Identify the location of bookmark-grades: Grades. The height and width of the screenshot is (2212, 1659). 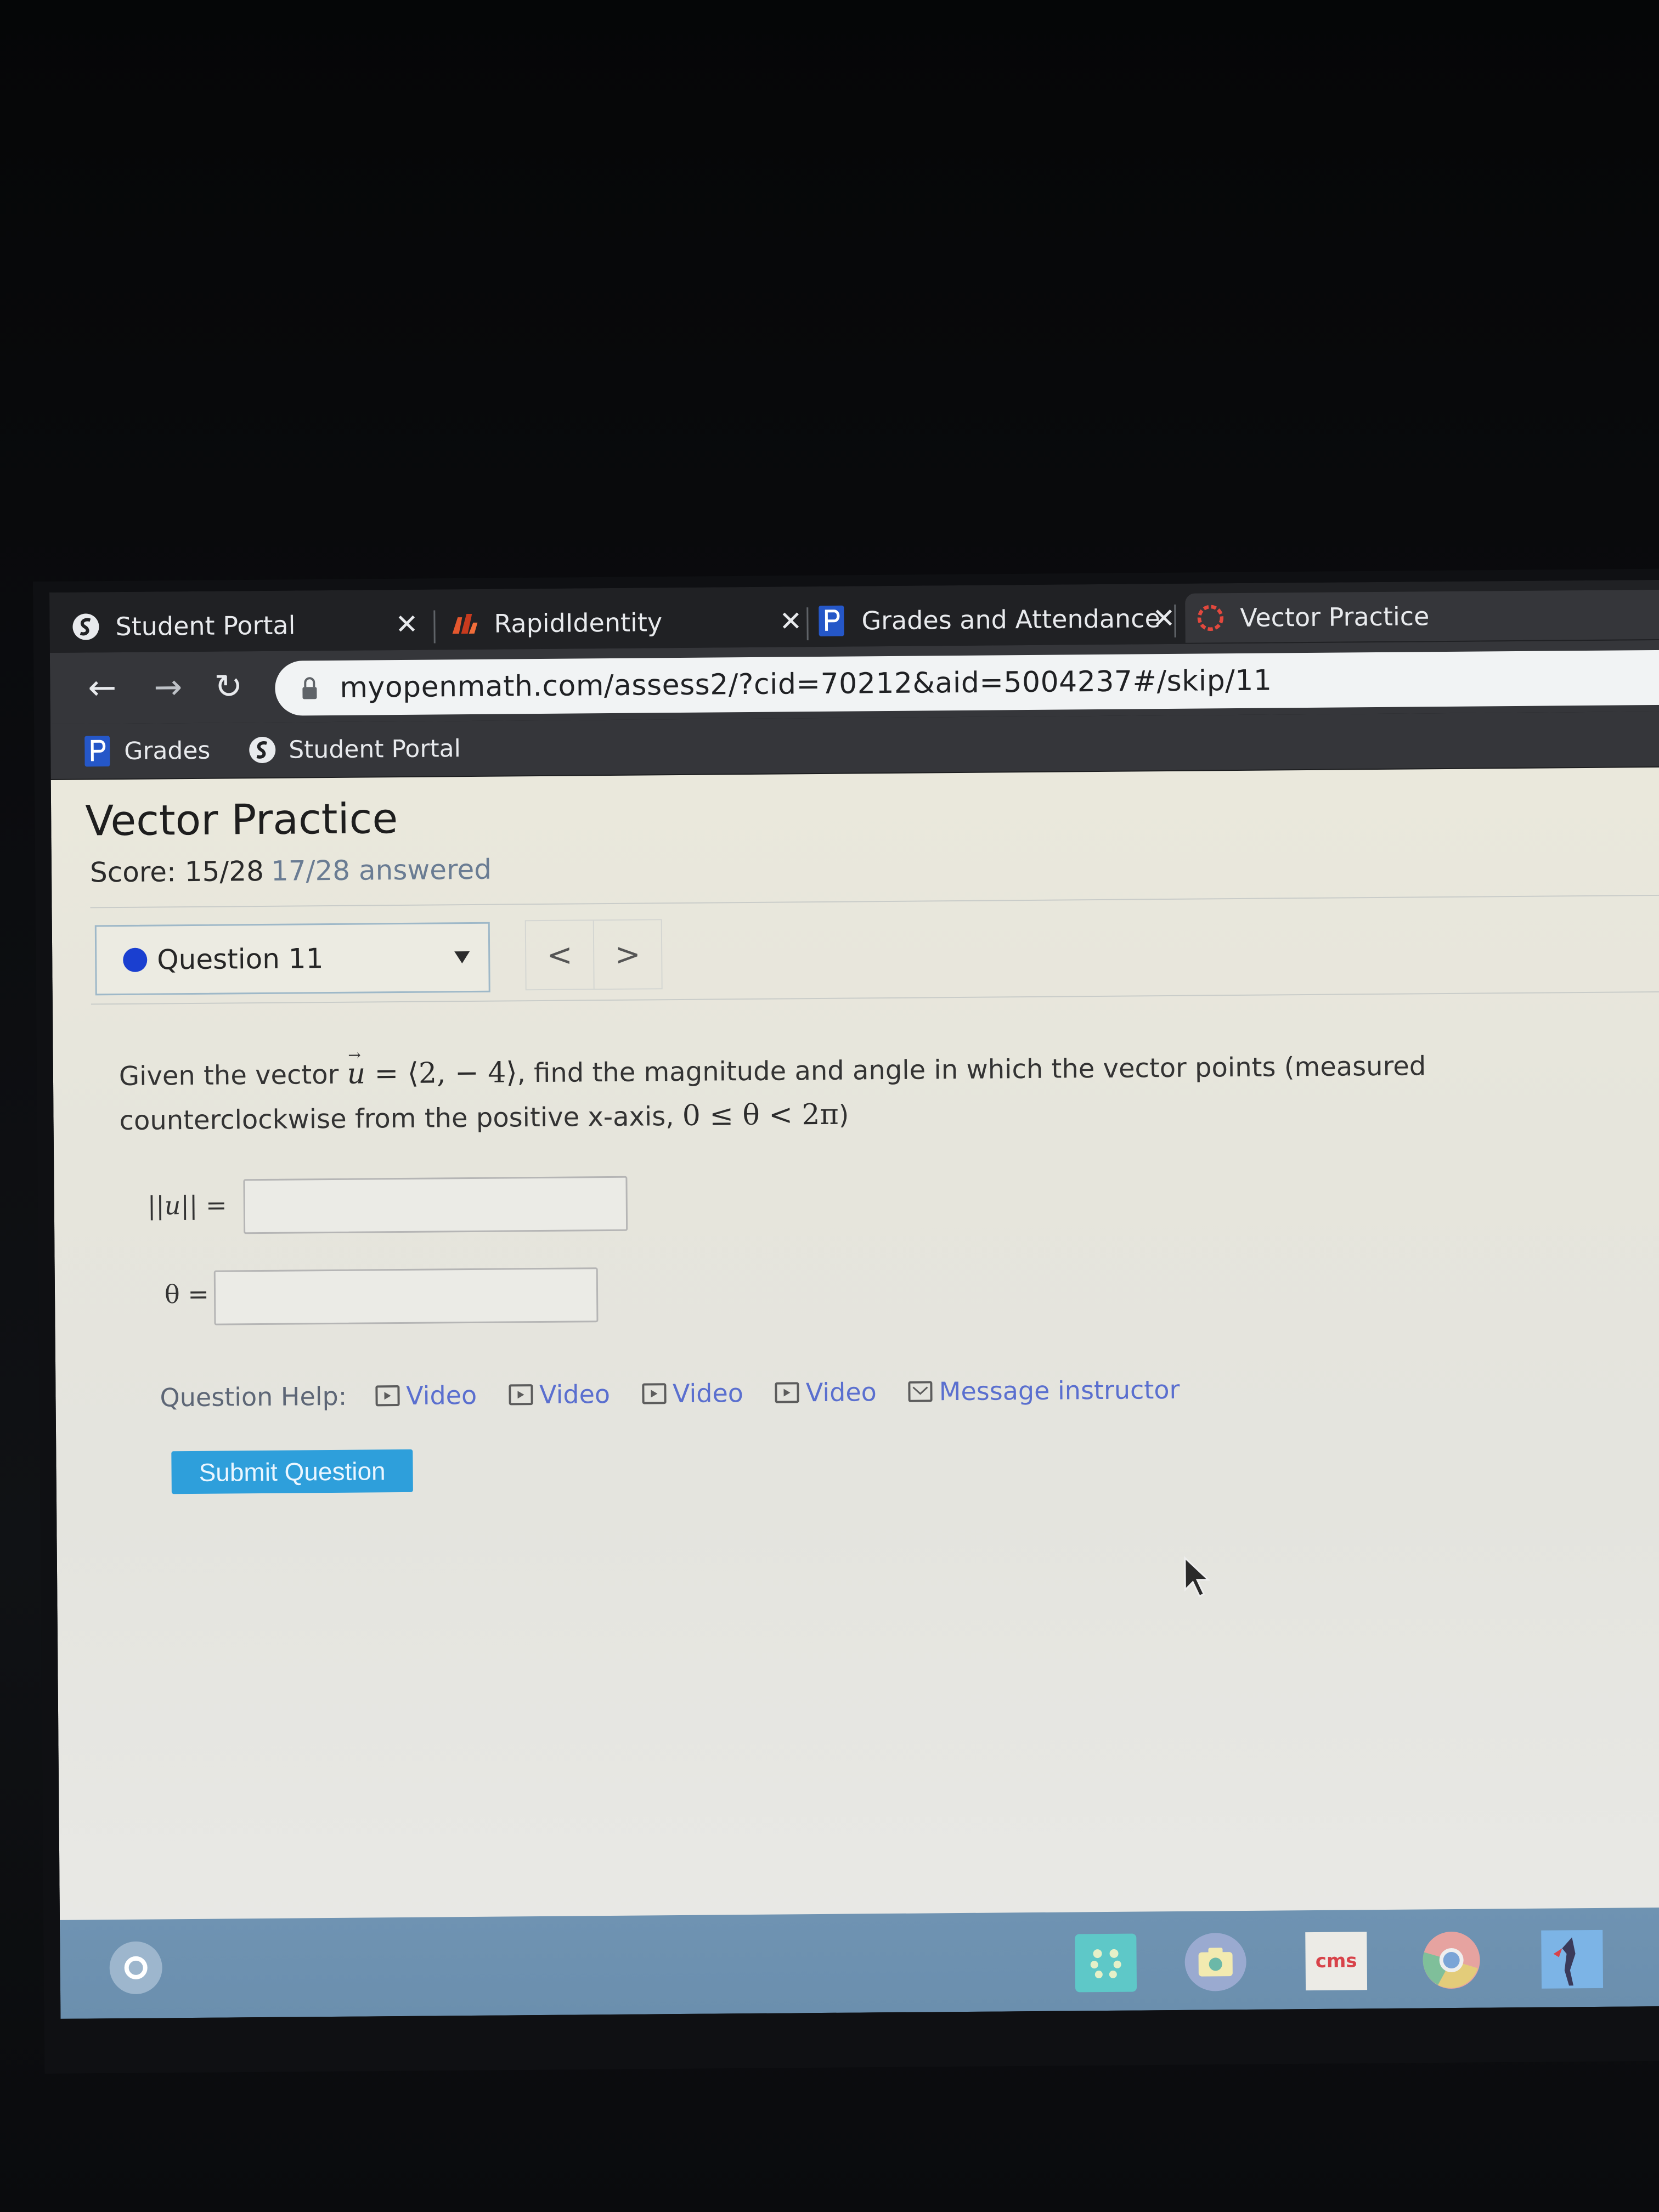
(147, 751).